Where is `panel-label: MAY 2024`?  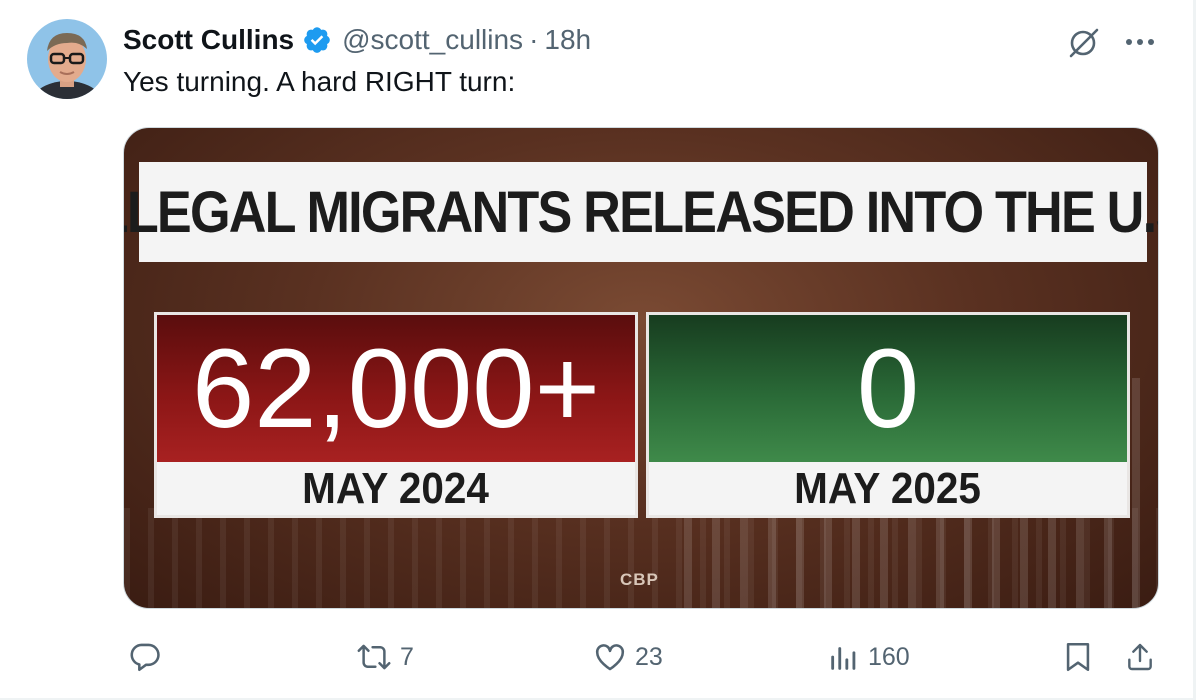
panel-label: MAY 2024 is located at coordinates (396, 488).